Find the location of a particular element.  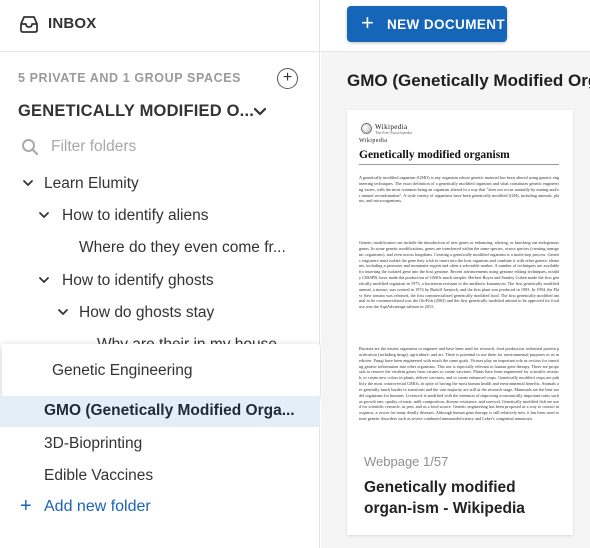

folder-item-learn-elumity: Learn Elumity is located at coordinates (167, 185).